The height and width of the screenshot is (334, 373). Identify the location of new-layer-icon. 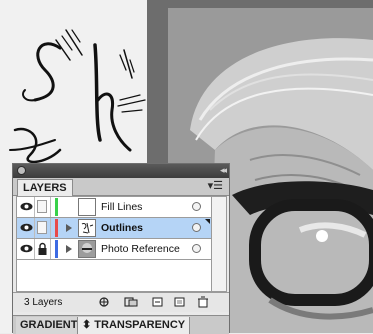
(180, 302).